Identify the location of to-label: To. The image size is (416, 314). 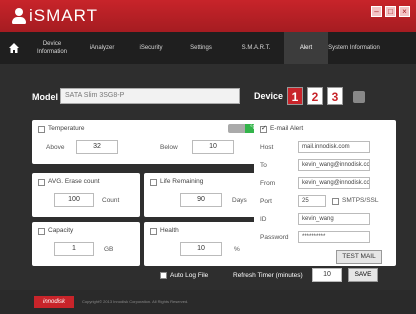
(263, 165).